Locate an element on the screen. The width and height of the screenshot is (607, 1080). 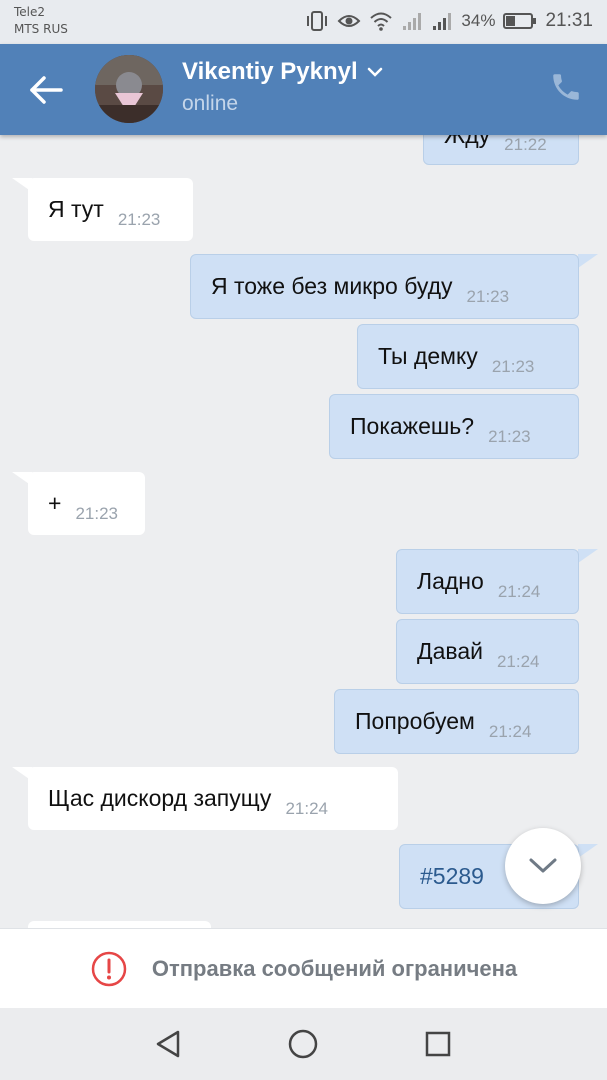
carrier-label-1: Tele2 is located at coordinates (30, 12).